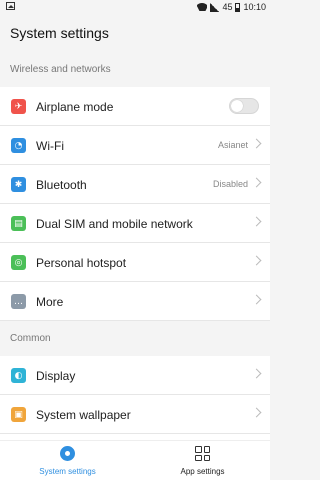 Image resolution: width=320 pixels, height=480 pixels. What do you see at coordinates (202, 471) in the screenshot?
I see `tab-label: App settings` at bounding box center [202, 471].